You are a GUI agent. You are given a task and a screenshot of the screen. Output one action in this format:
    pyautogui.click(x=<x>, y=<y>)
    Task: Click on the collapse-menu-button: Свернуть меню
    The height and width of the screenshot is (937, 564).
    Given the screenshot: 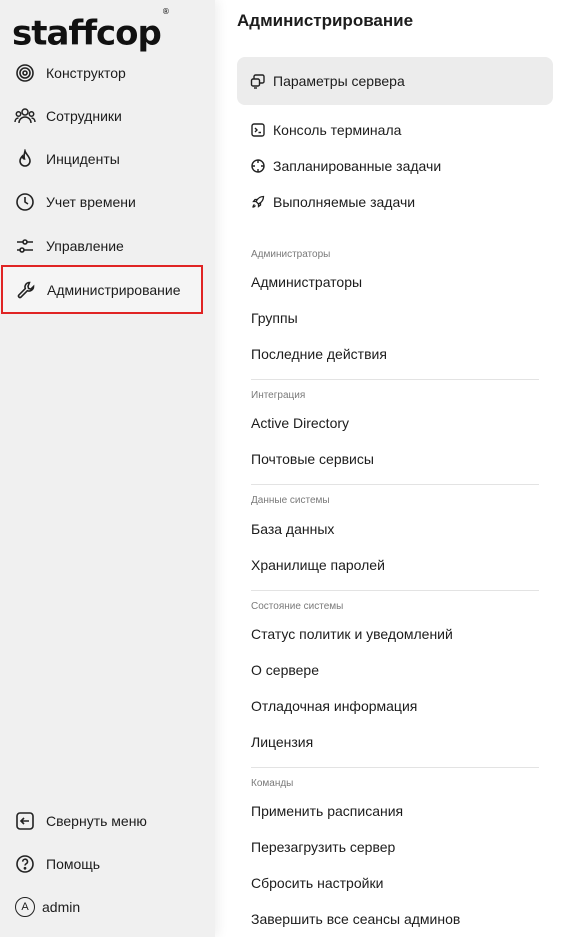 What is the action you would take?
    pyautogui.click(x=107, y=821)
    